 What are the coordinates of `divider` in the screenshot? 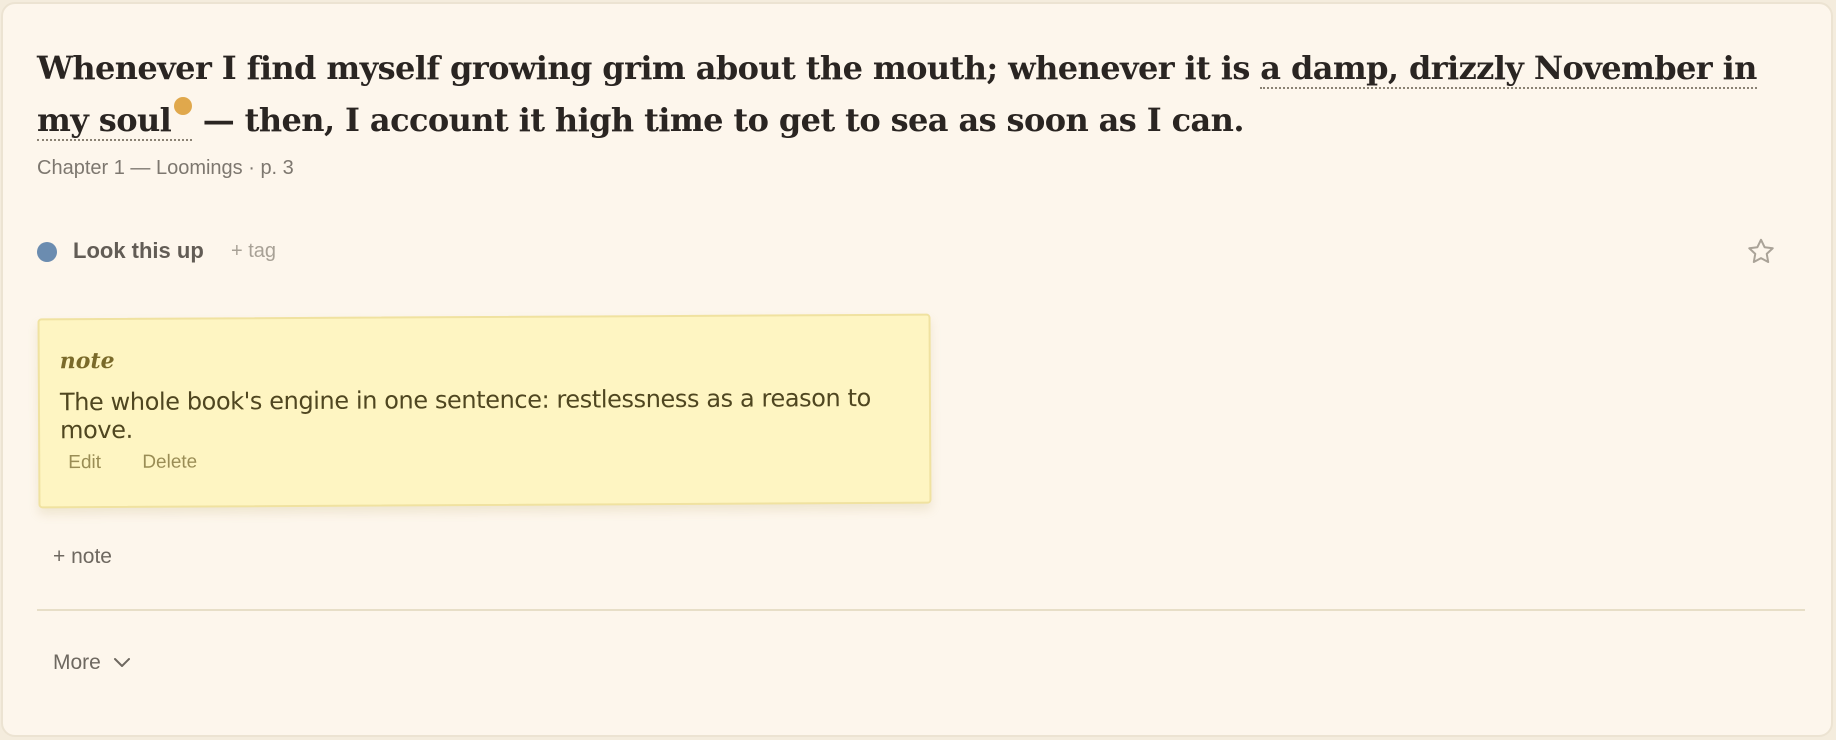 It's located at (921, 610).